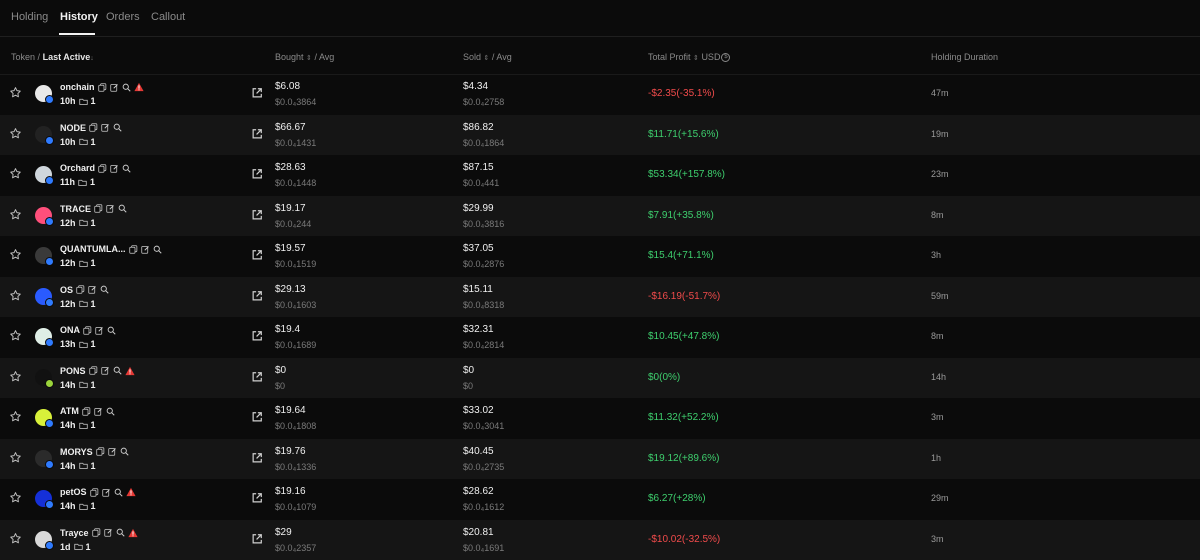 This screenshot has height=560, width=1200. What do you see at coordinates (70, 330) in the screenshot?
I see `token-name: ONA` at bounding box center [70, 330].